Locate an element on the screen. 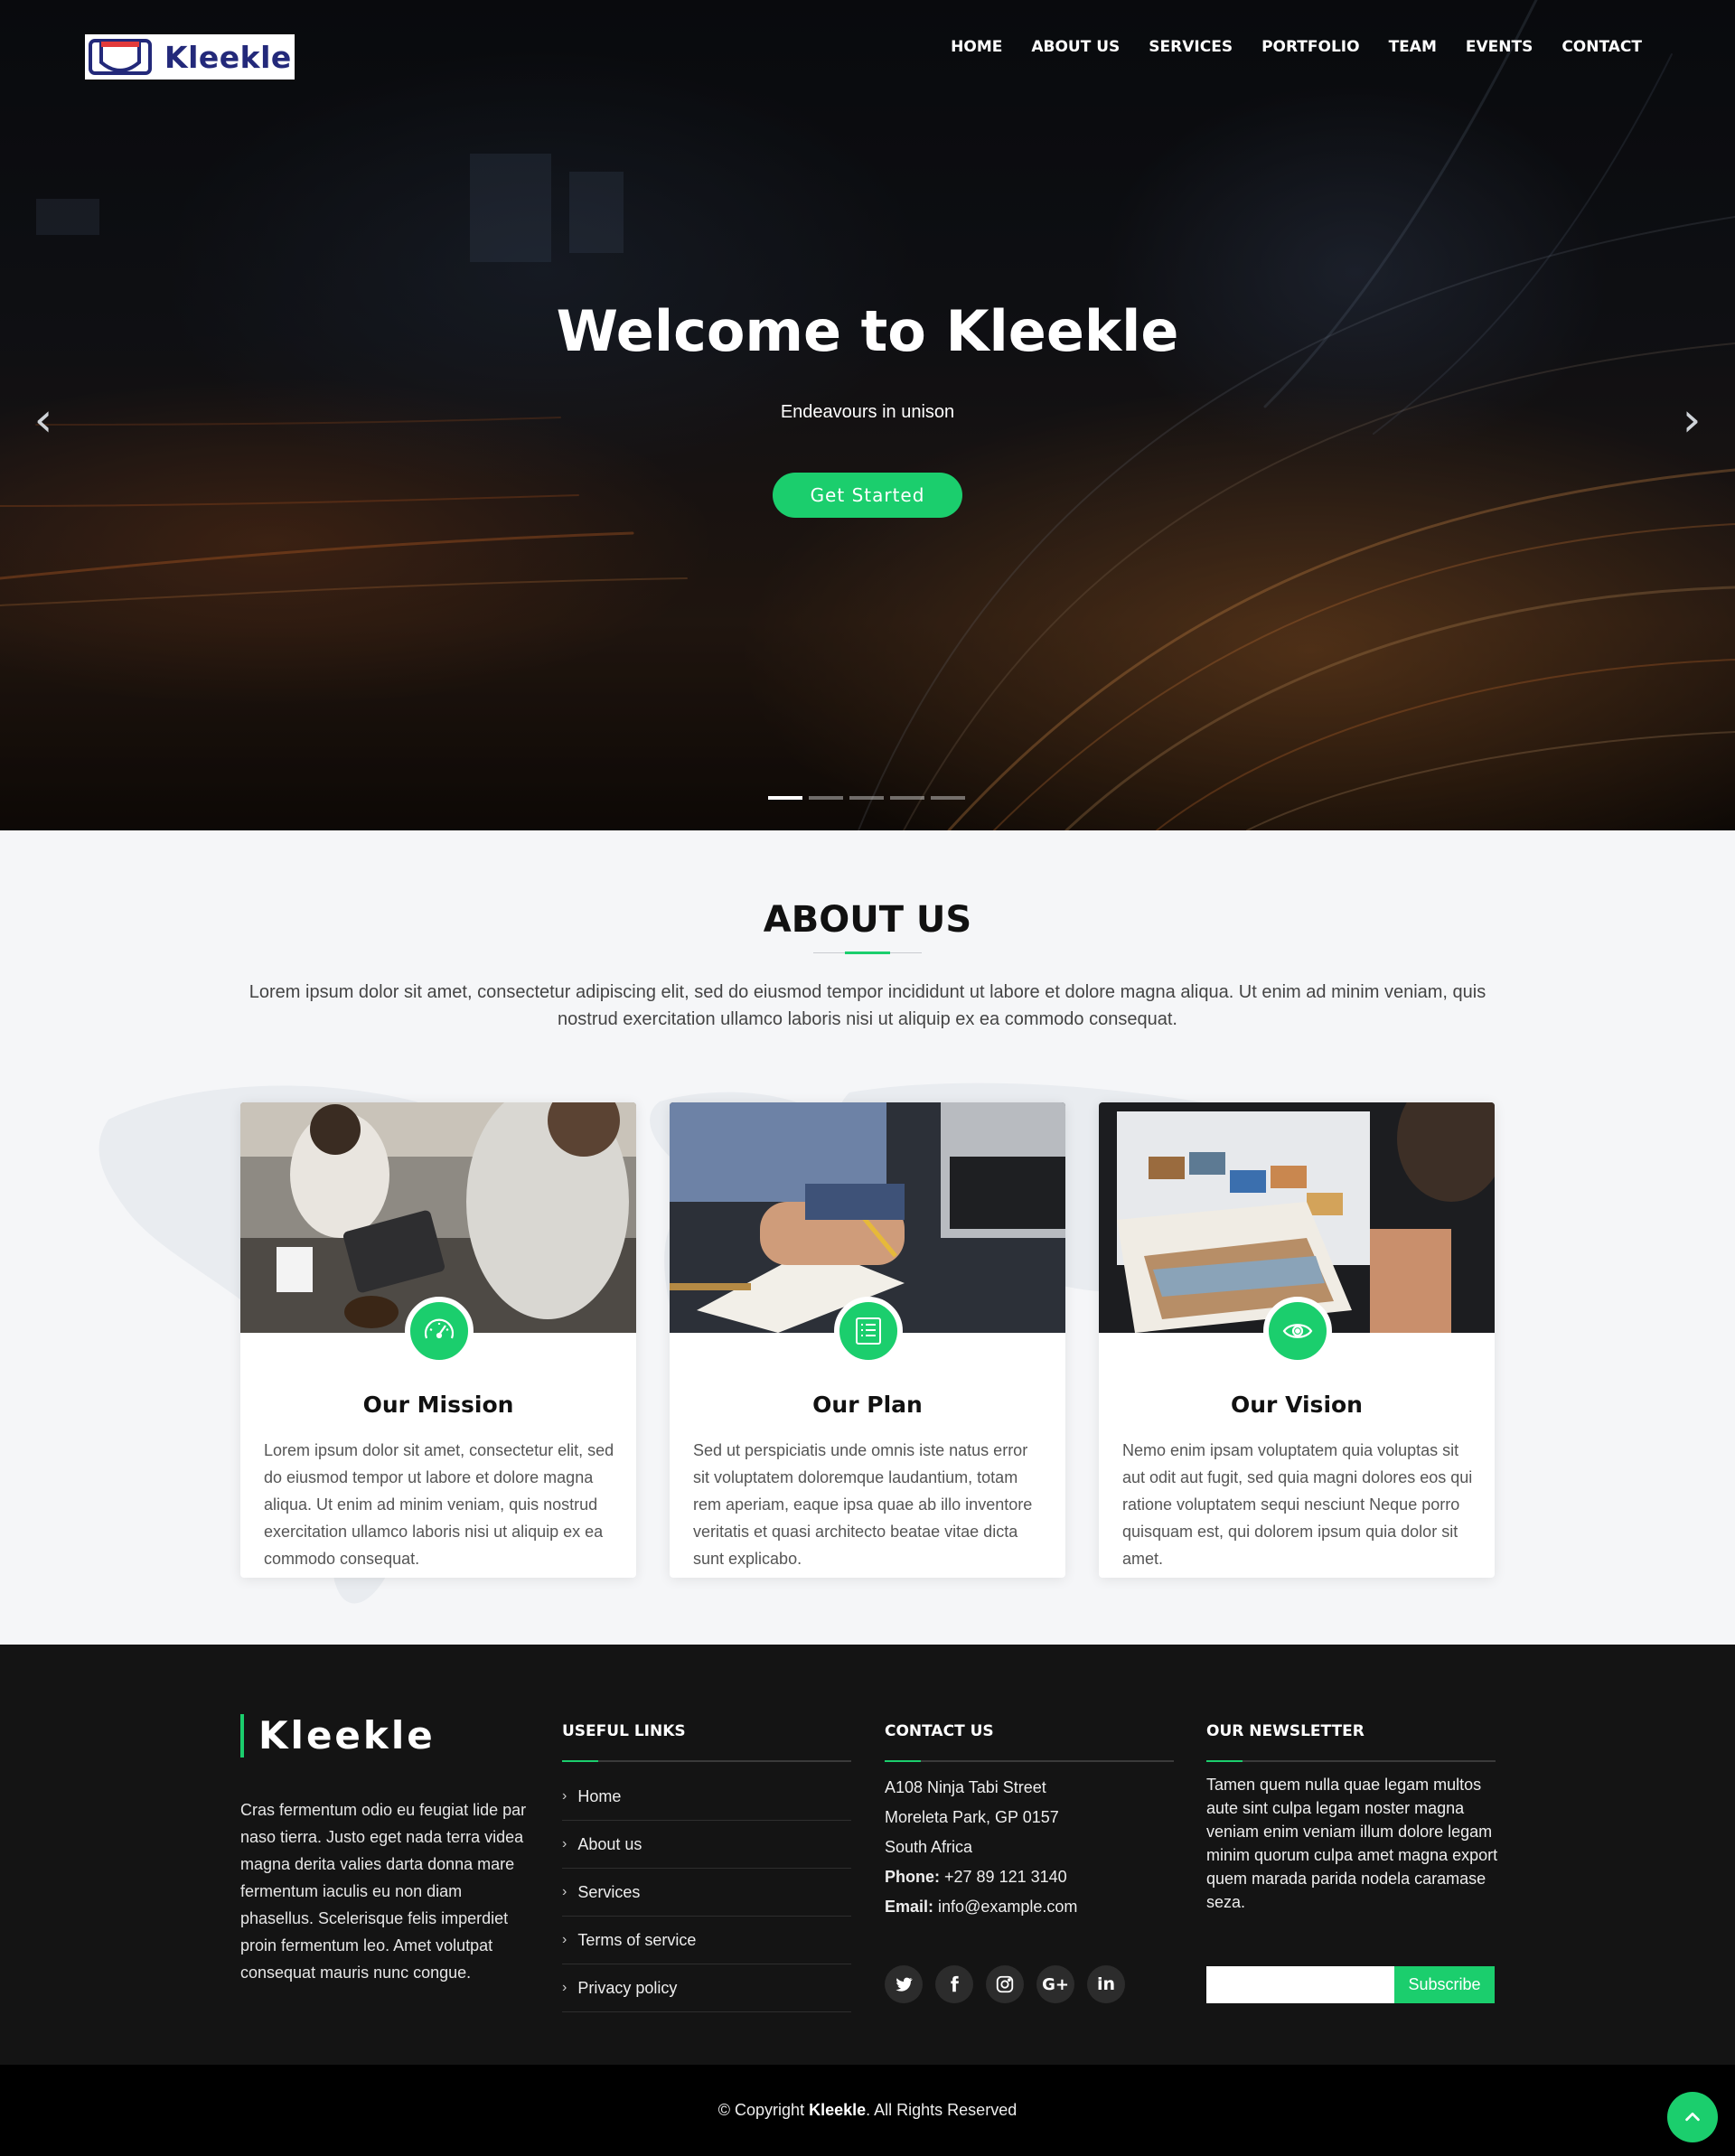 This screenshot has height=2156, width=1735. email-row: Email: info@example.com is located at coordinates (981, 1907).